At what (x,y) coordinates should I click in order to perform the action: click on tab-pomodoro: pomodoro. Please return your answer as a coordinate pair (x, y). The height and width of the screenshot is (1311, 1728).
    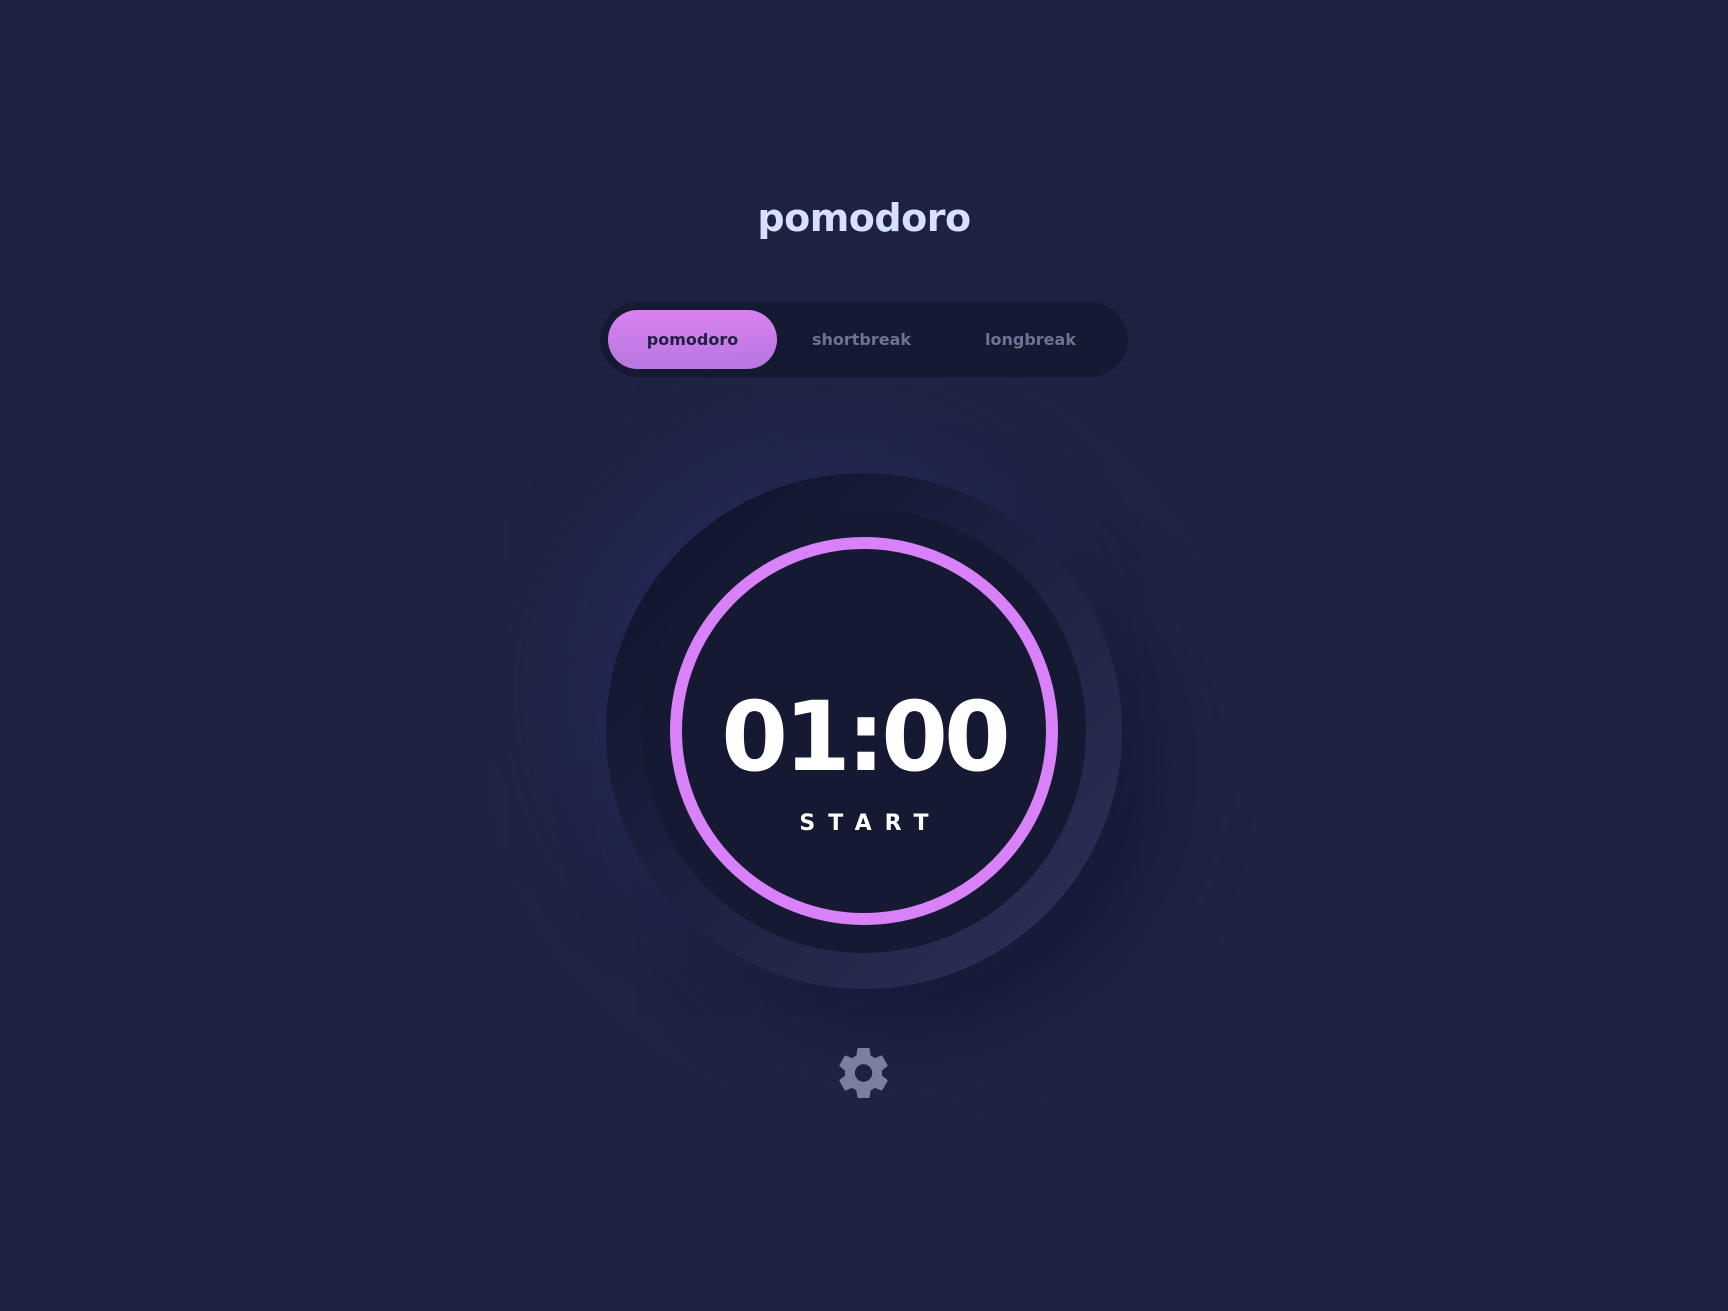
    Looking at the image, I should click on (692, 339).